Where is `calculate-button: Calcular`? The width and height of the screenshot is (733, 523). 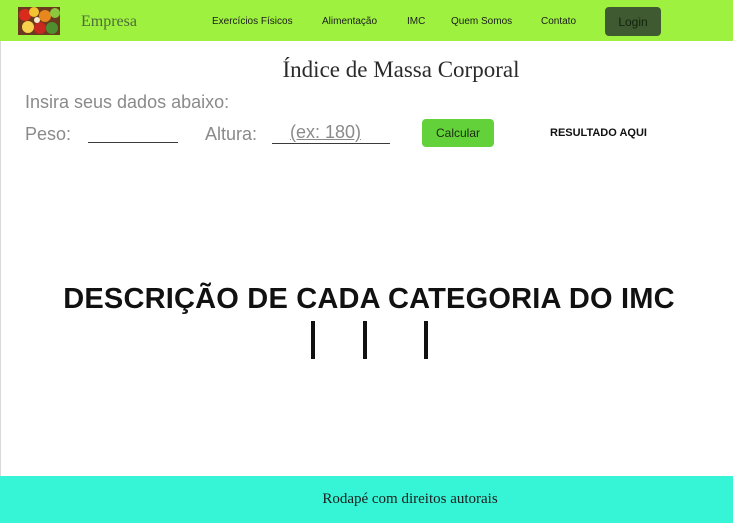
calculate-button: Calcular is located at coordinates (458, 133).